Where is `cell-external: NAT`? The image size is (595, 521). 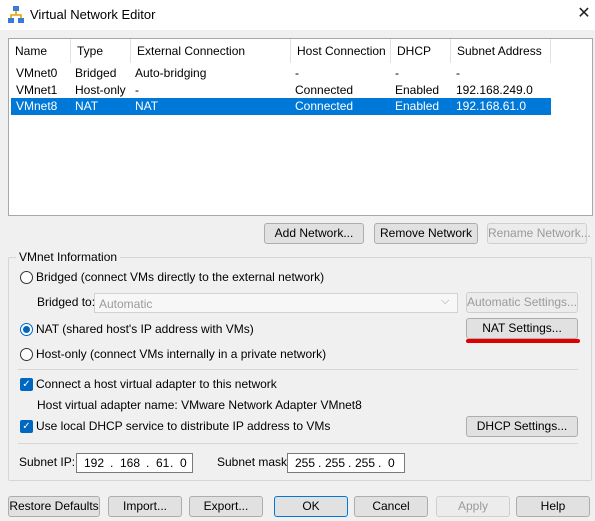 cell-external: NAT is located at coordinates (147, 106).